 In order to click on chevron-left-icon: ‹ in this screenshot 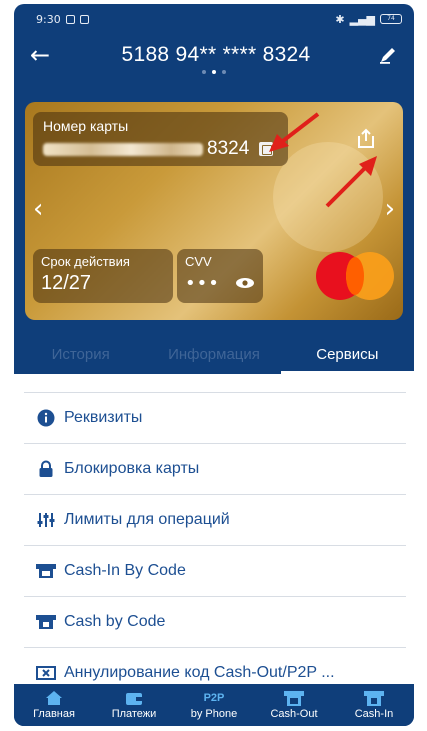, I will do `click(38, 209)`.